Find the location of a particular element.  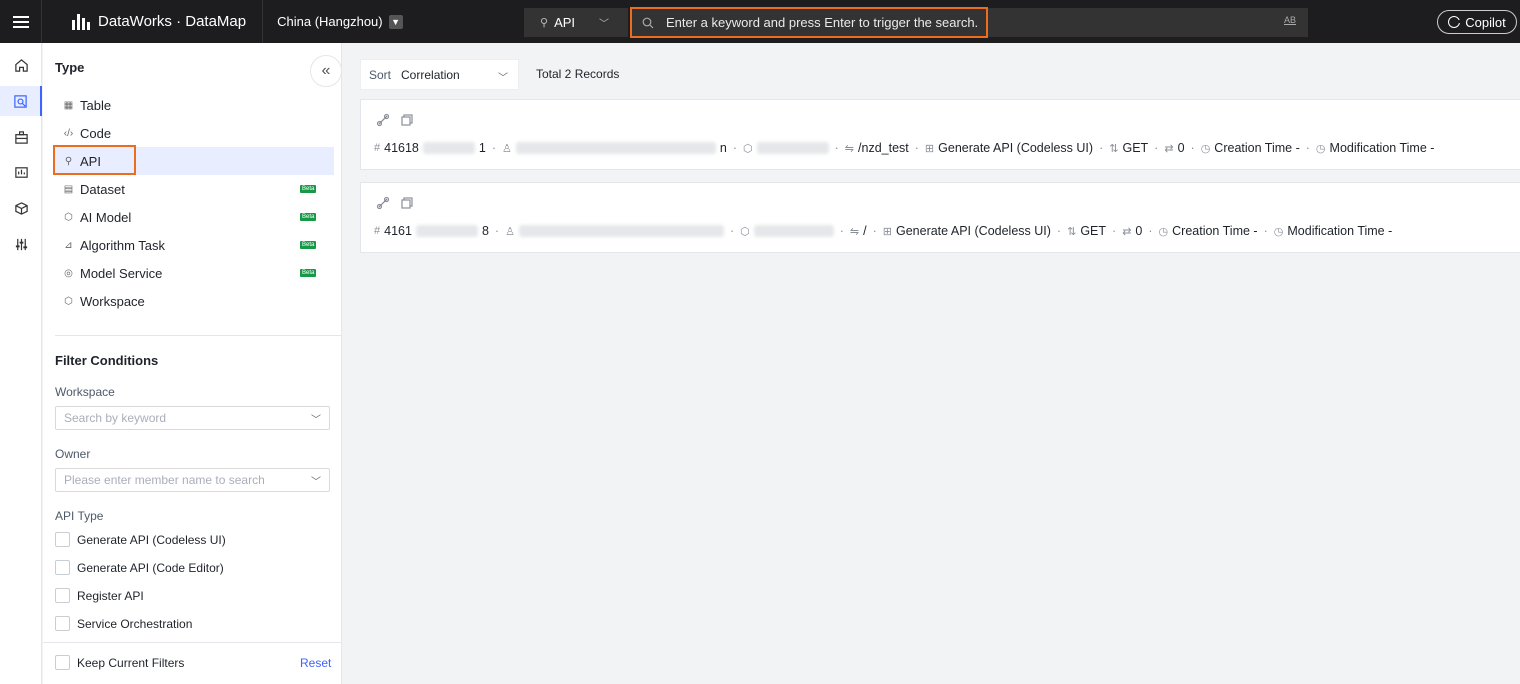

search-type-select: ⚲ API ﹀ is located at coordinates (576, 22).